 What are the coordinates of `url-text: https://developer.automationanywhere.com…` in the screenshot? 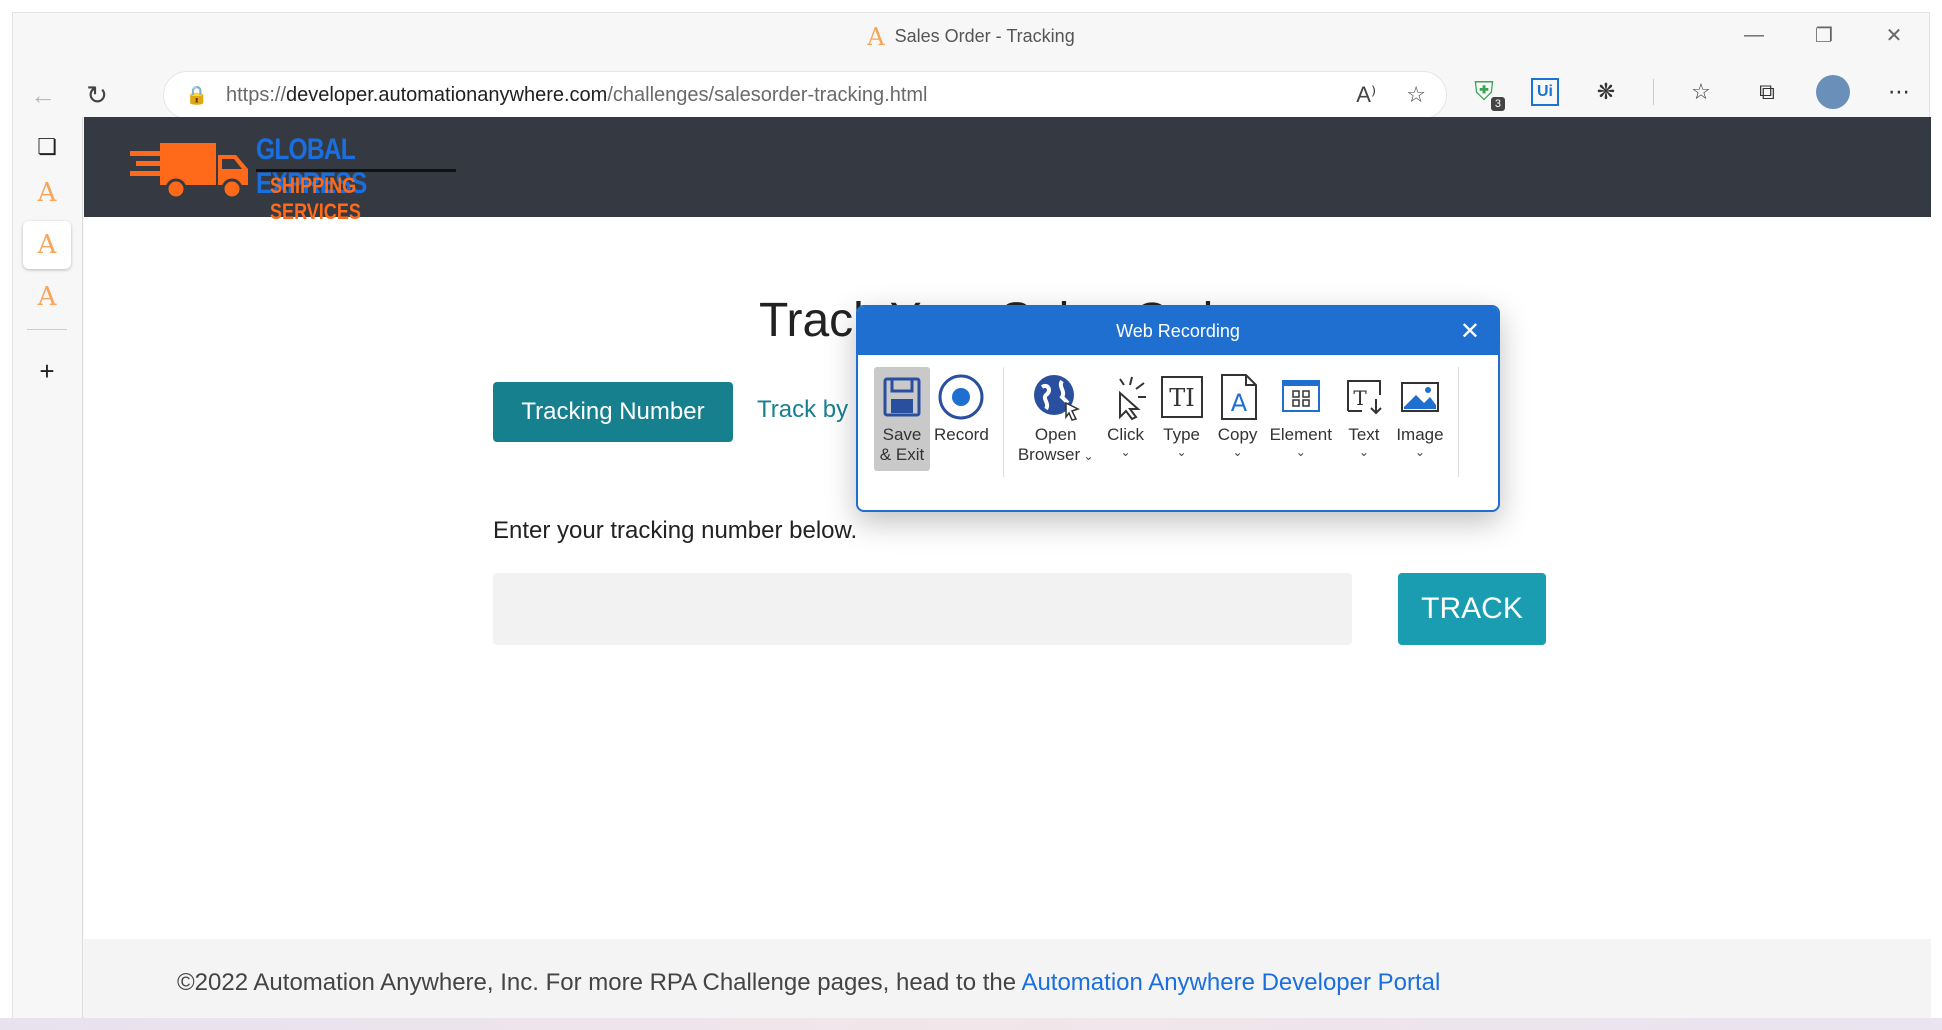 It's located at (577, 95).